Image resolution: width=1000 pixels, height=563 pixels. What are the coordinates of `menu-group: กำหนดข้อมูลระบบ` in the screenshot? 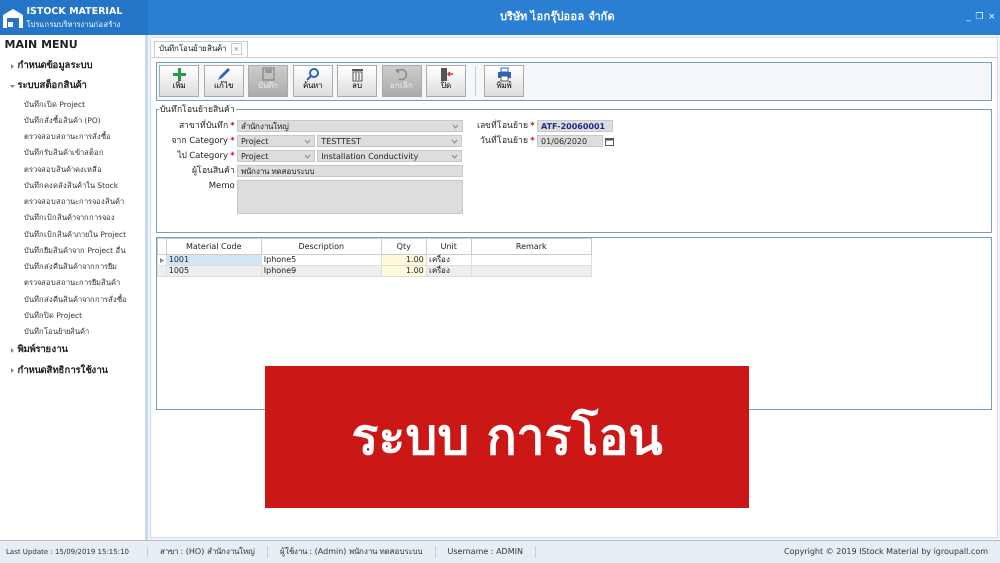 It's located at (54, 66).